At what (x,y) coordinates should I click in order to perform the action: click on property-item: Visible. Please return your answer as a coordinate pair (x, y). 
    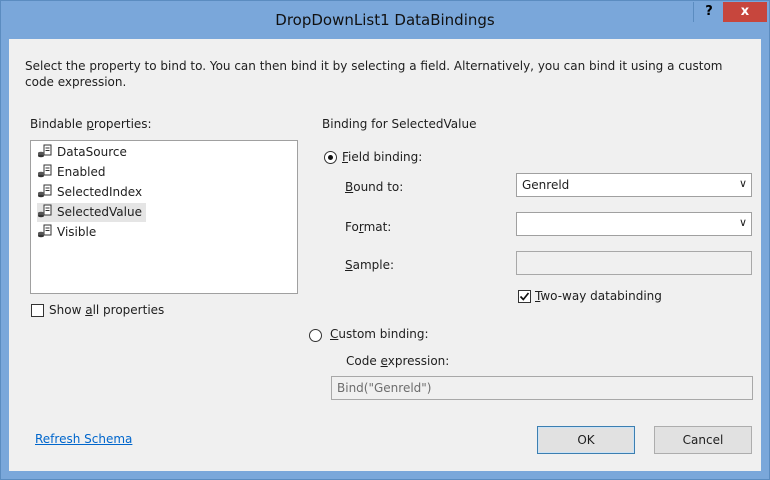
    Looking at the image, I should click on (66, 232).